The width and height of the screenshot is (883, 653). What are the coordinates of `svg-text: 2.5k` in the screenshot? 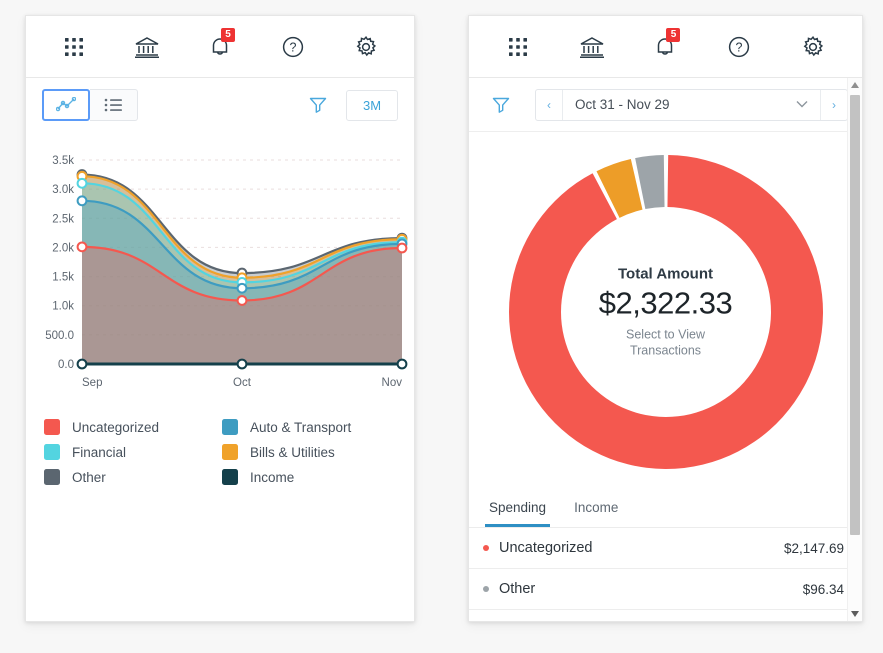 It's located at (63, 219).